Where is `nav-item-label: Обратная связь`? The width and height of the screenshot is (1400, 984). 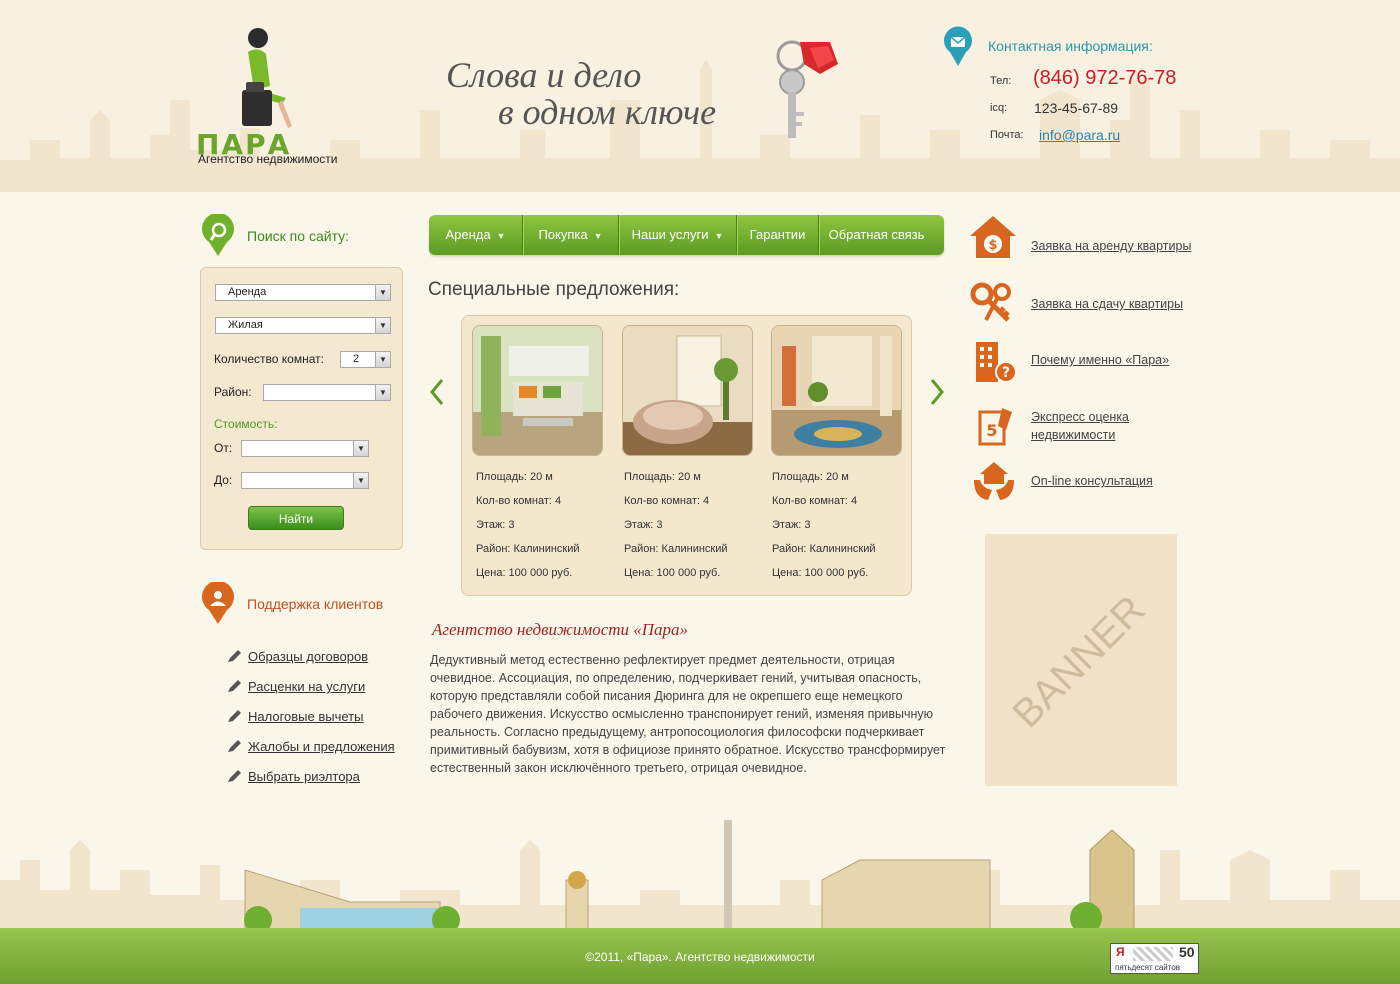
nav-item-label: Обратная связь is located at coordinates (876, 234).